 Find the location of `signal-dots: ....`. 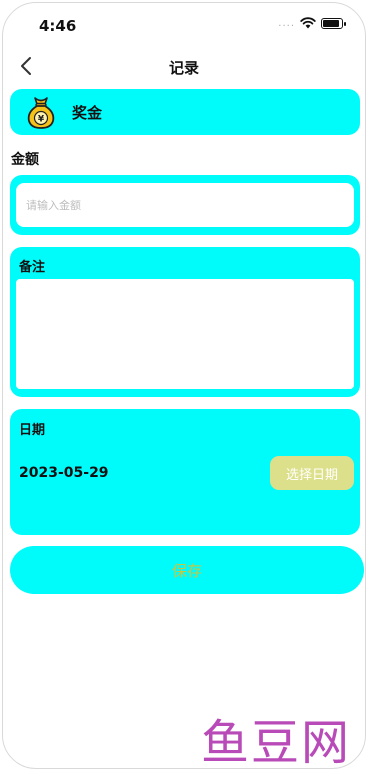

signal-dots: .... is located at coordinates (286, 23).